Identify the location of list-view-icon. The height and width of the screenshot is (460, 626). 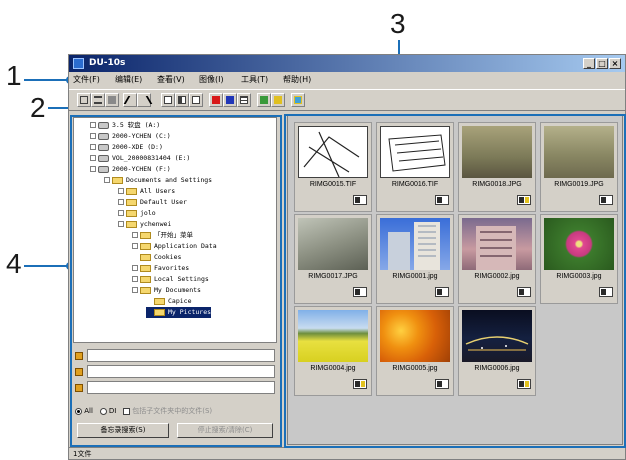
(98, 100).